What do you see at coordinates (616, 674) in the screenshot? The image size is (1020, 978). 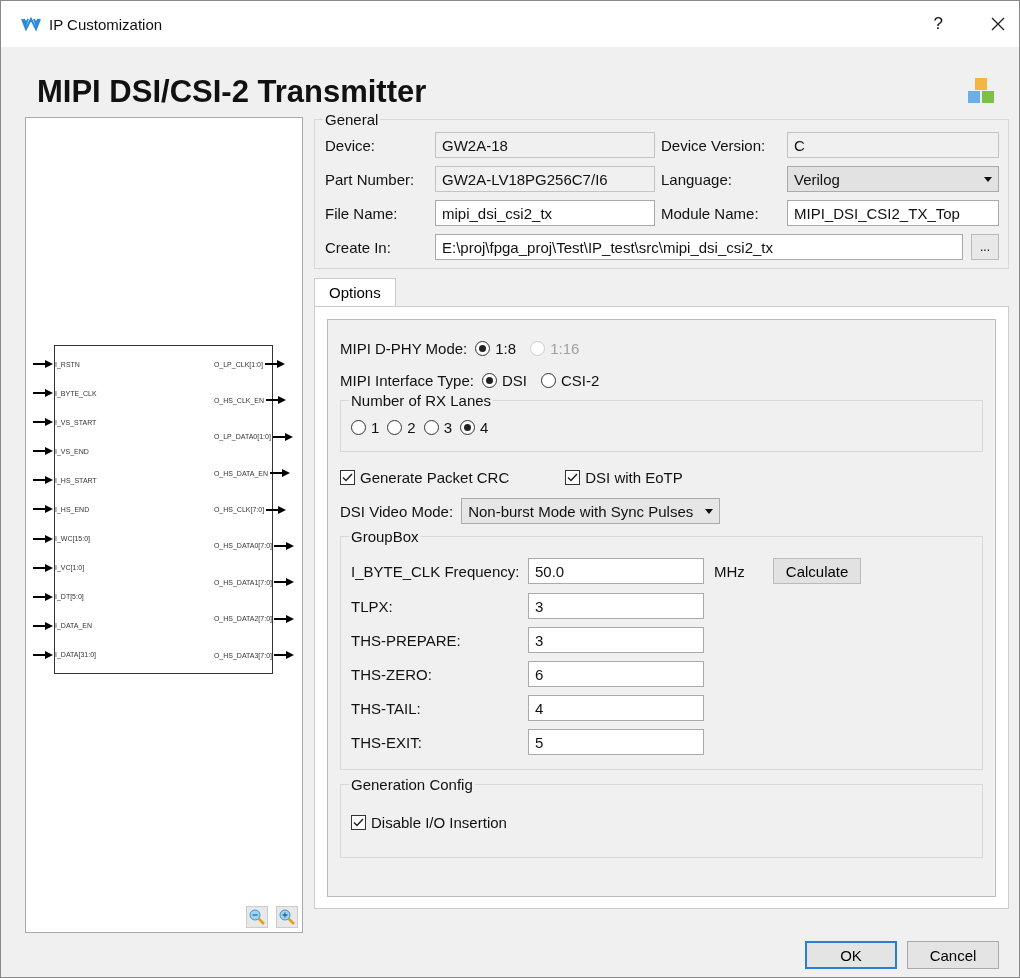 I see `input-field: 6` at bounding box center [616, 674].